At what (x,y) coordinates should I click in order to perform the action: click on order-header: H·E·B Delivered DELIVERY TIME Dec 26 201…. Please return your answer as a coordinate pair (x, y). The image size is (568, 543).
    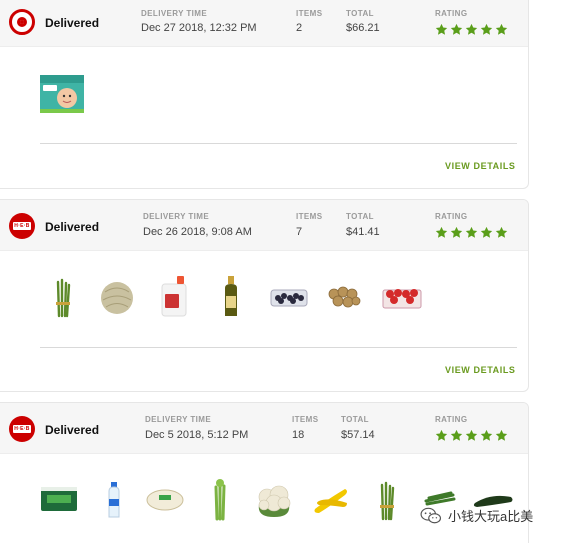
    Looking at the image, I should click on (264, 225).